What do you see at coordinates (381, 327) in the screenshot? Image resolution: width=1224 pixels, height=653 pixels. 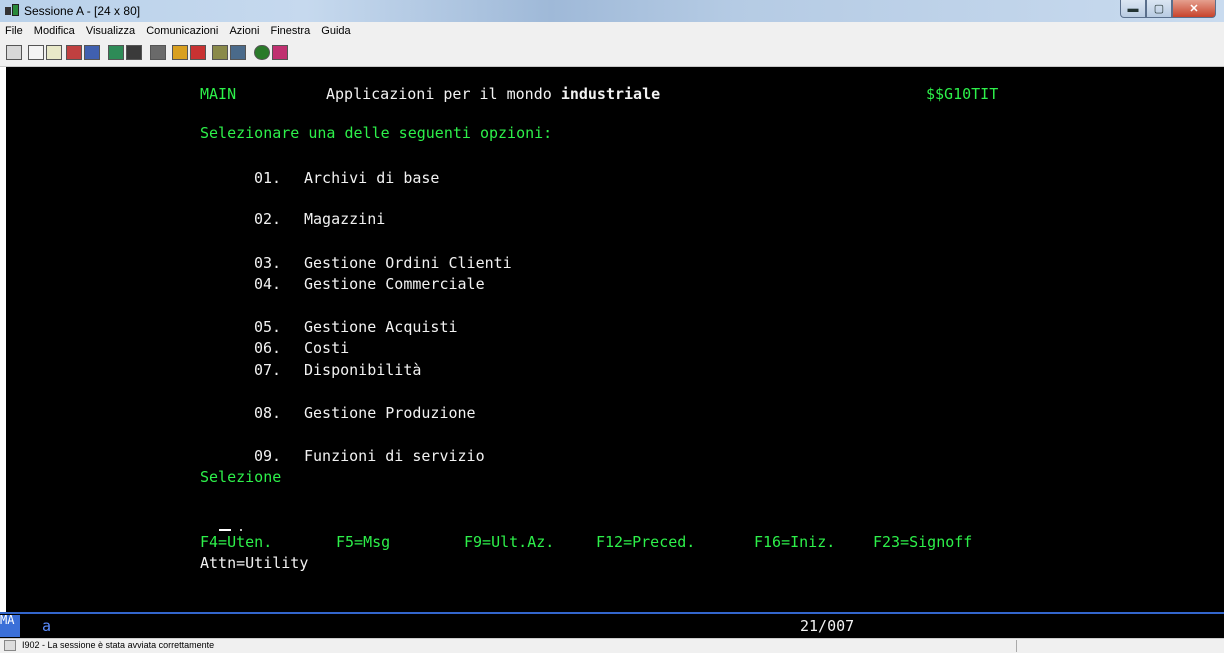 I see `option-05-label: Gestione Acquisti` at bounding box center [381, 327].